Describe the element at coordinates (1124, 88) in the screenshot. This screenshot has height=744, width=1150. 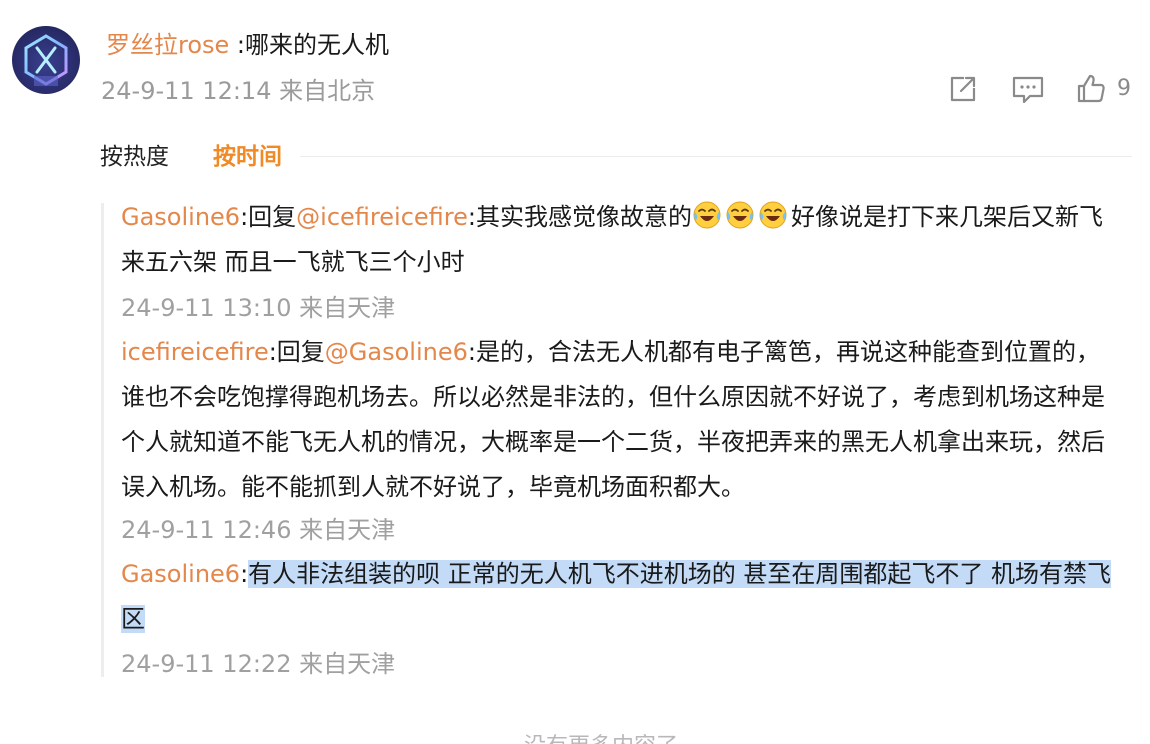
I see `like-count: 9` at that location.